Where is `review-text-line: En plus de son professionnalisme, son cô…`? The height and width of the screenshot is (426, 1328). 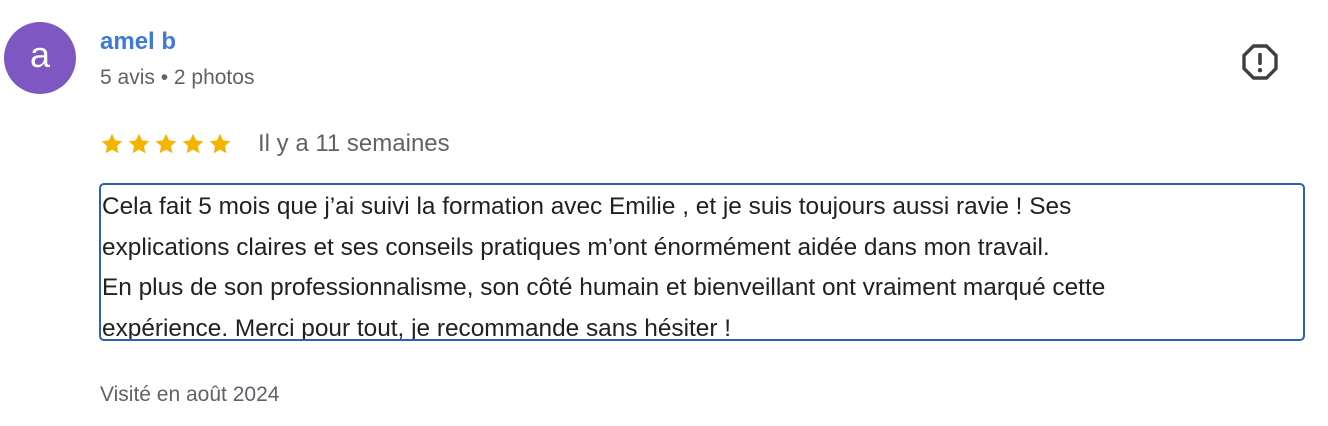
review-text-line: En plus de son professionnalisme, son cô… is located at coordinates (604, 287).